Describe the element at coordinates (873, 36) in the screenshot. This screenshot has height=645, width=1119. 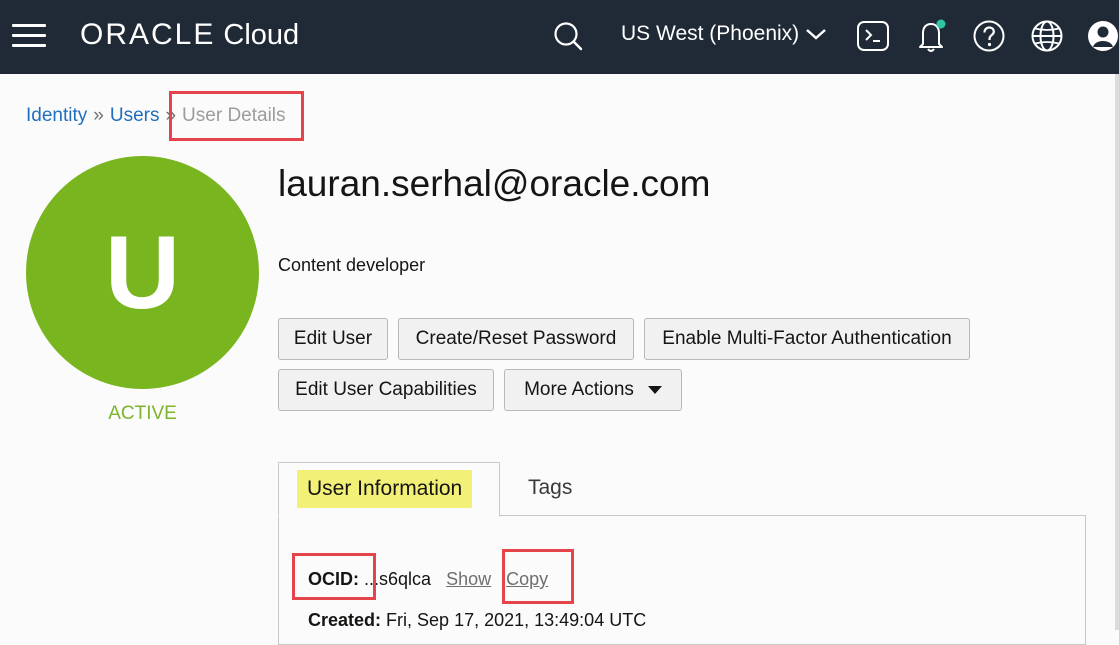
I see `cloud-shell-icon` at that location.